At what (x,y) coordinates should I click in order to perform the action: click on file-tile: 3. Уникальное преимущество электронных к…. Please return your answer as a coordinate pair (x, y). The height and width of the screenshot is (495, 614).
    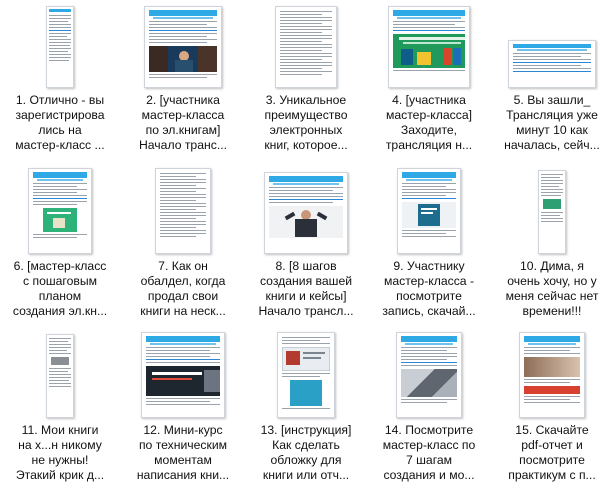
    Looking at the image, I should click on (306, 76).